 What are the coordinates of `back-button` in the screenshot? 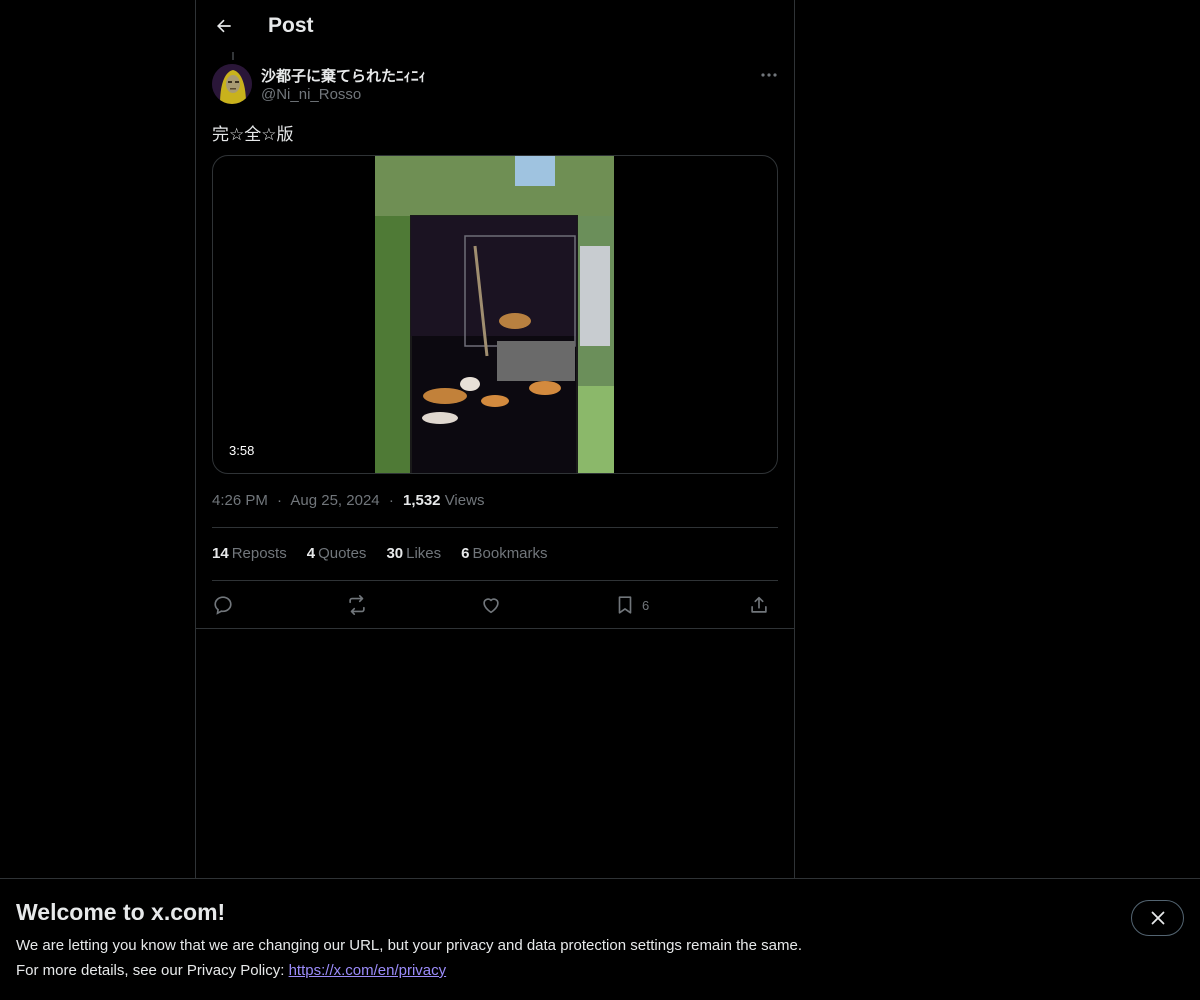 It's located at (224, 26).